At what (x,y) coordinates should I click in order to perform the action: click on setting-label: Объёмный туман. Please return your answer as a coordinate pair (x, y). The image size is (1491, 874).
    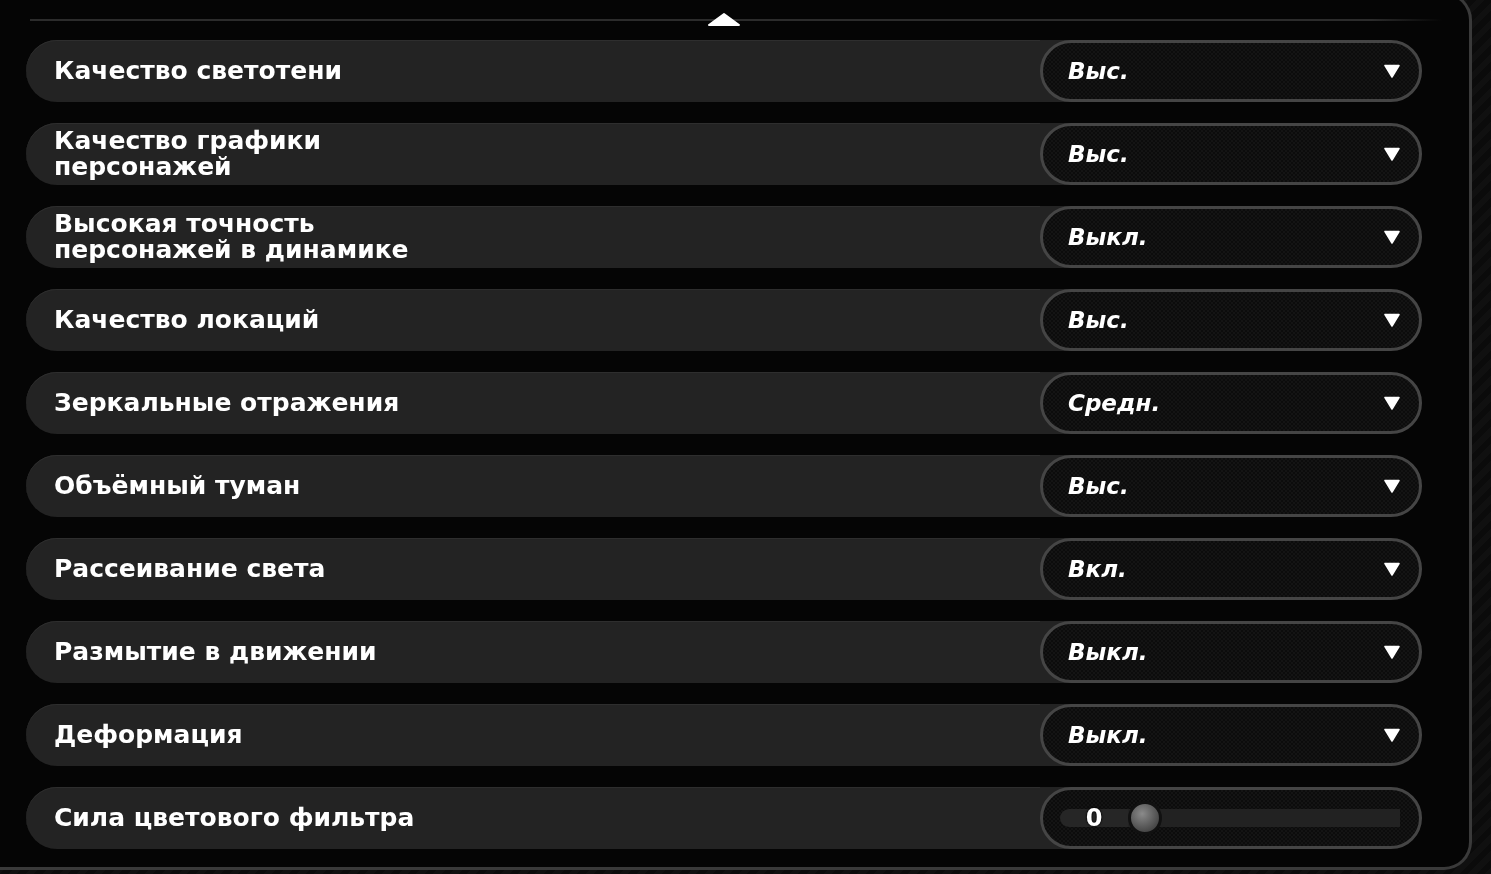
    Looking at the image, I should click on (177, 486).